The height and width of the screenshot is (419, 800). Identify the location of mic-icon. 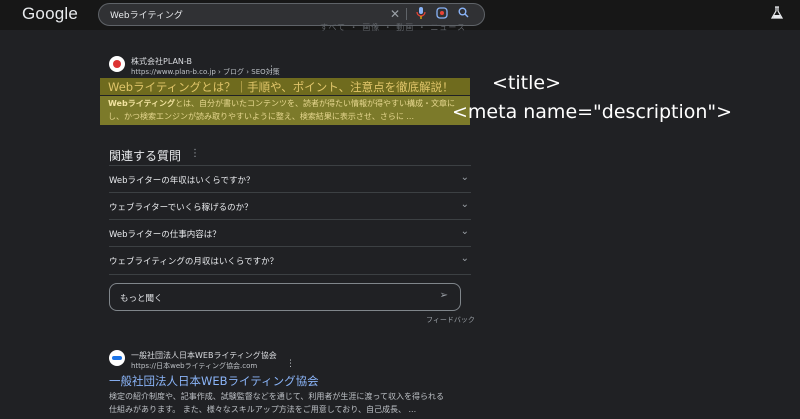
(421, 15).